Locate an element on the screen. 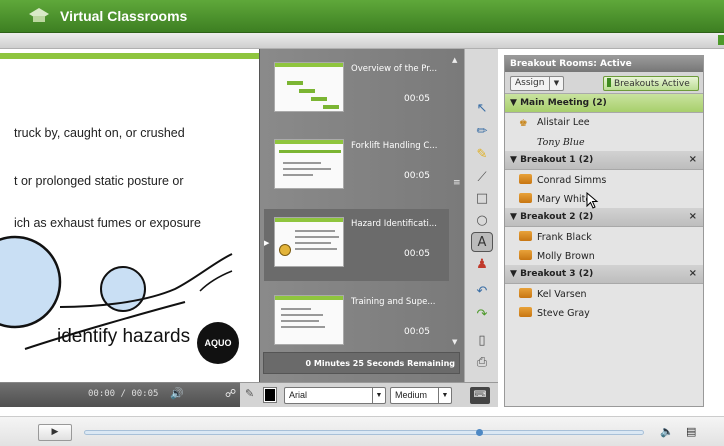 The height and width of the screenshot is (446, 724). speaker-icon: 🔈 is located at coordinates (667, 431).